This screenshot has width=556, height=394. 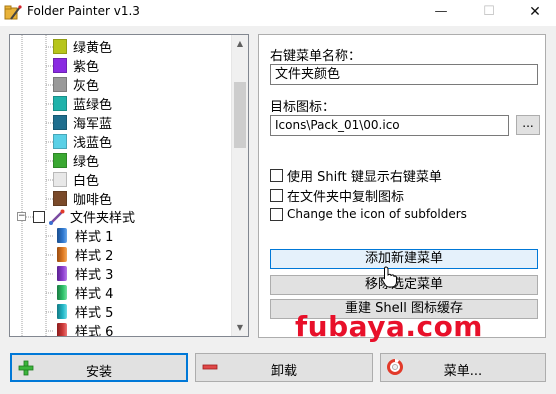 What do you see at coordinates (13, 12) in the screenshot?
I see `app-icon` at bounding box center [13, 12].